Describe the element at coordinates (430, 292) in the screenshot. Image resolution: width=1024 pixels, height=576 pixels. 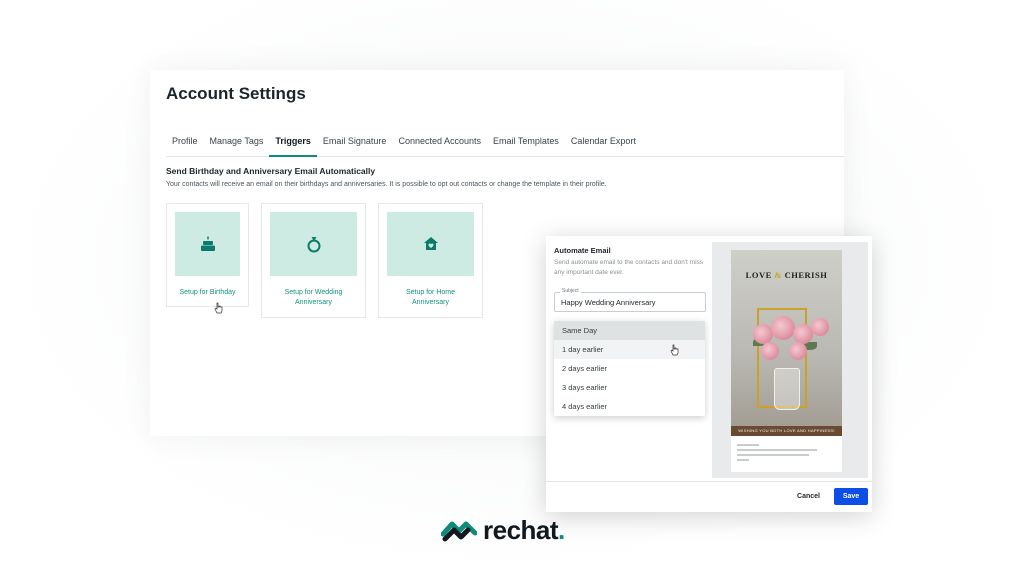
I see `home-card-label-line1: Setup for Home` at that location.